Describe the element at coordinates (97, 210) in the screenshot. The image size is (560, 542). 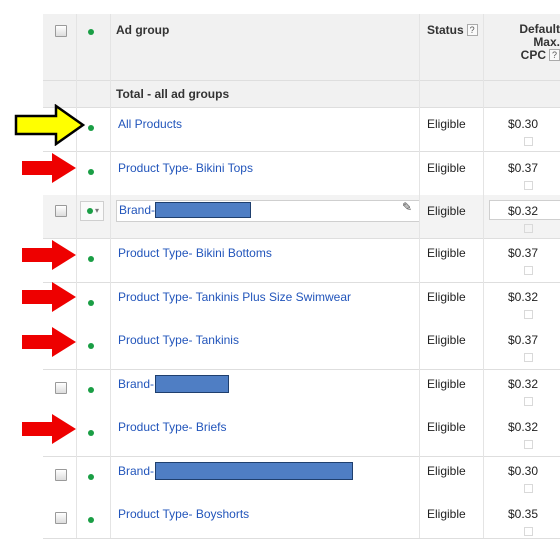
I see `chevron-down-icon: ▾` at that location.